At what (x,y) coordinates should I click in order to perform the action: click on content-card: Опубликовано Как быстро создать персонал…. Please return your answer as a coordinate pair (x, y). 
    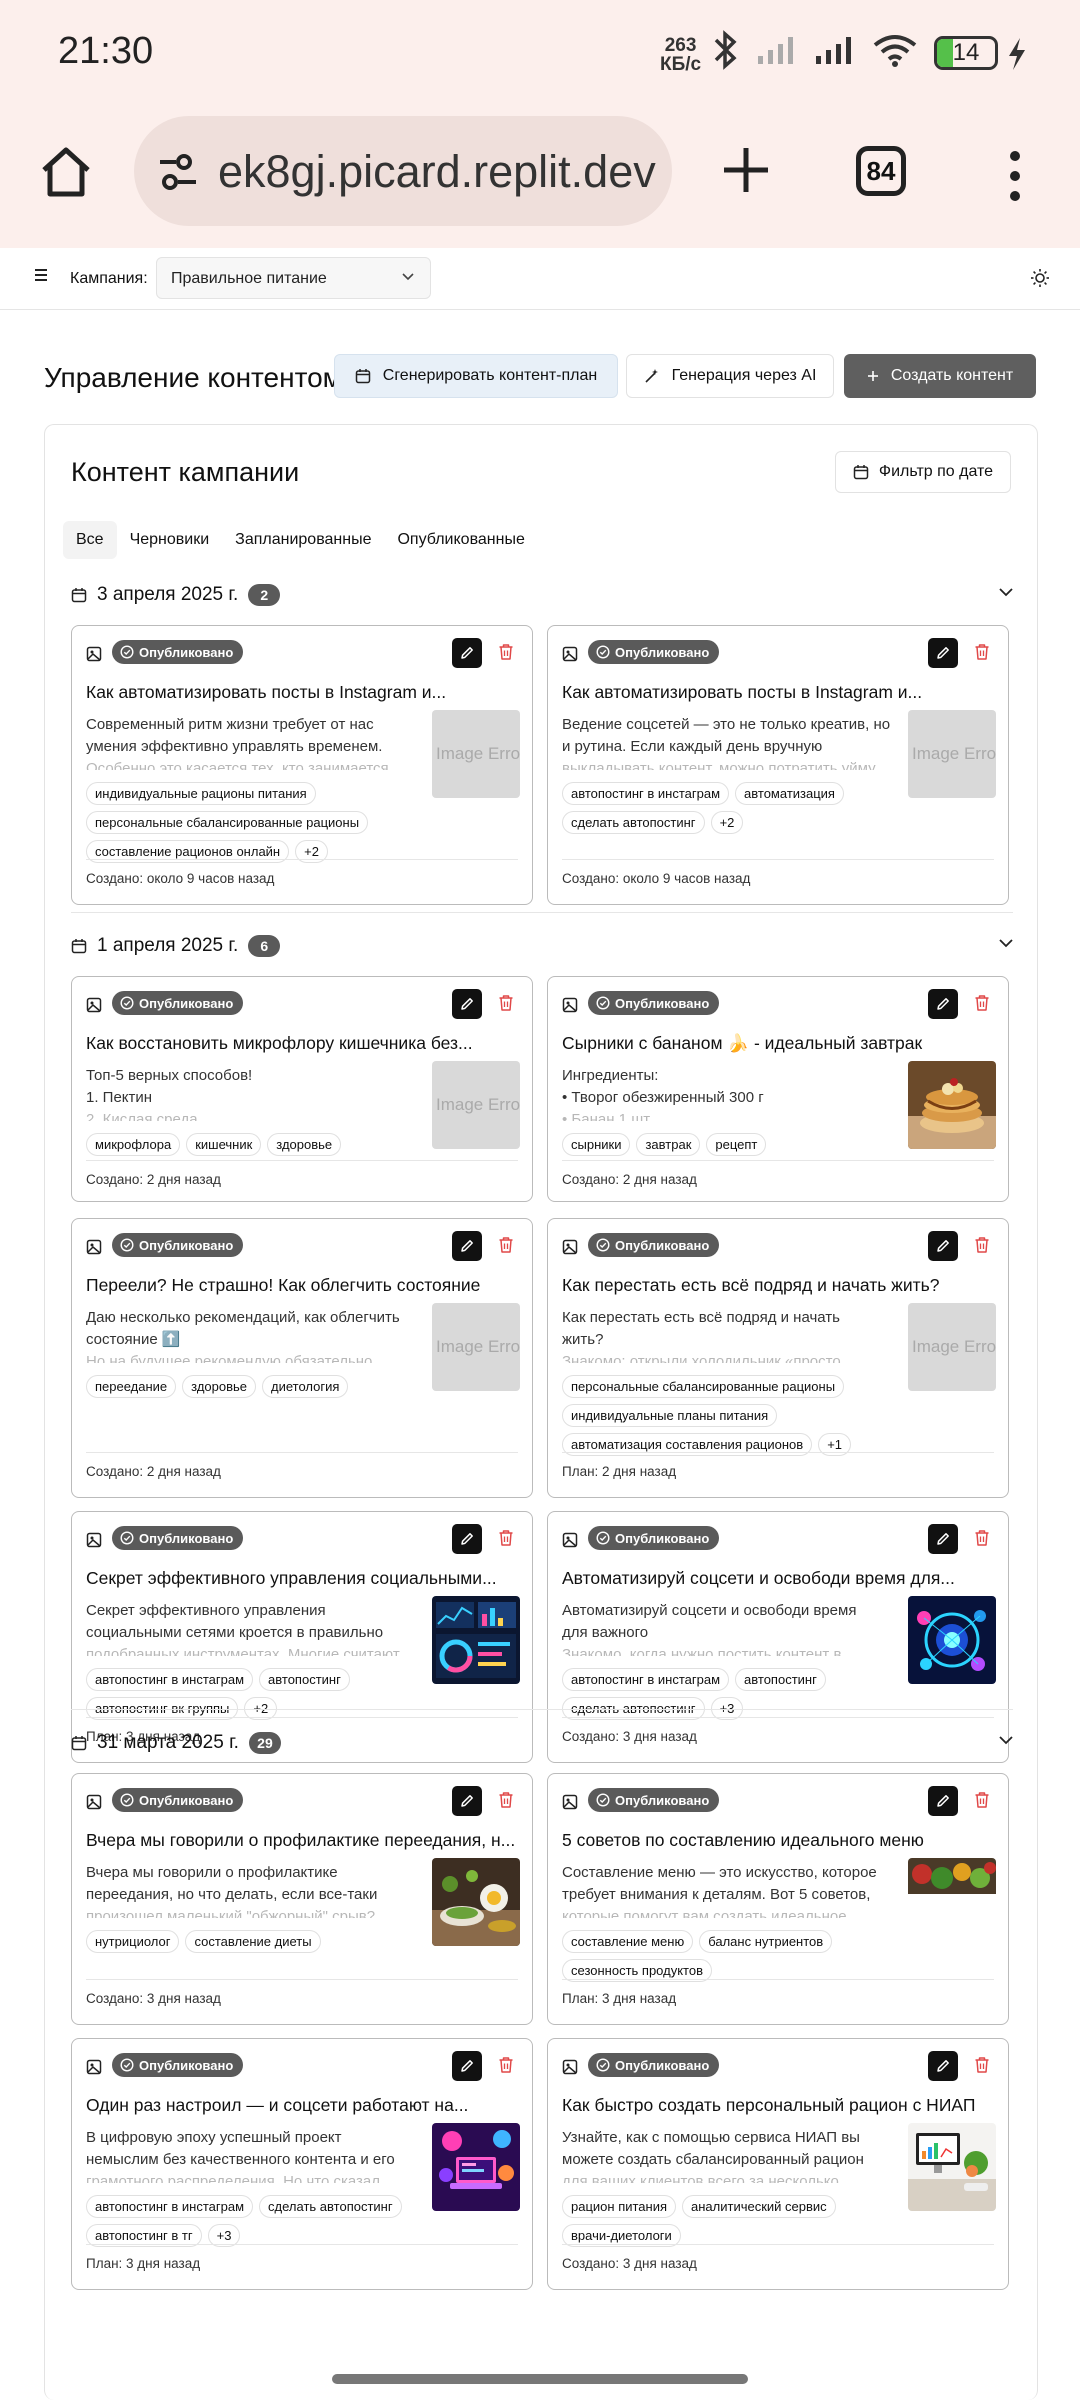
    Looking at the image, I should click on (778, 2164).